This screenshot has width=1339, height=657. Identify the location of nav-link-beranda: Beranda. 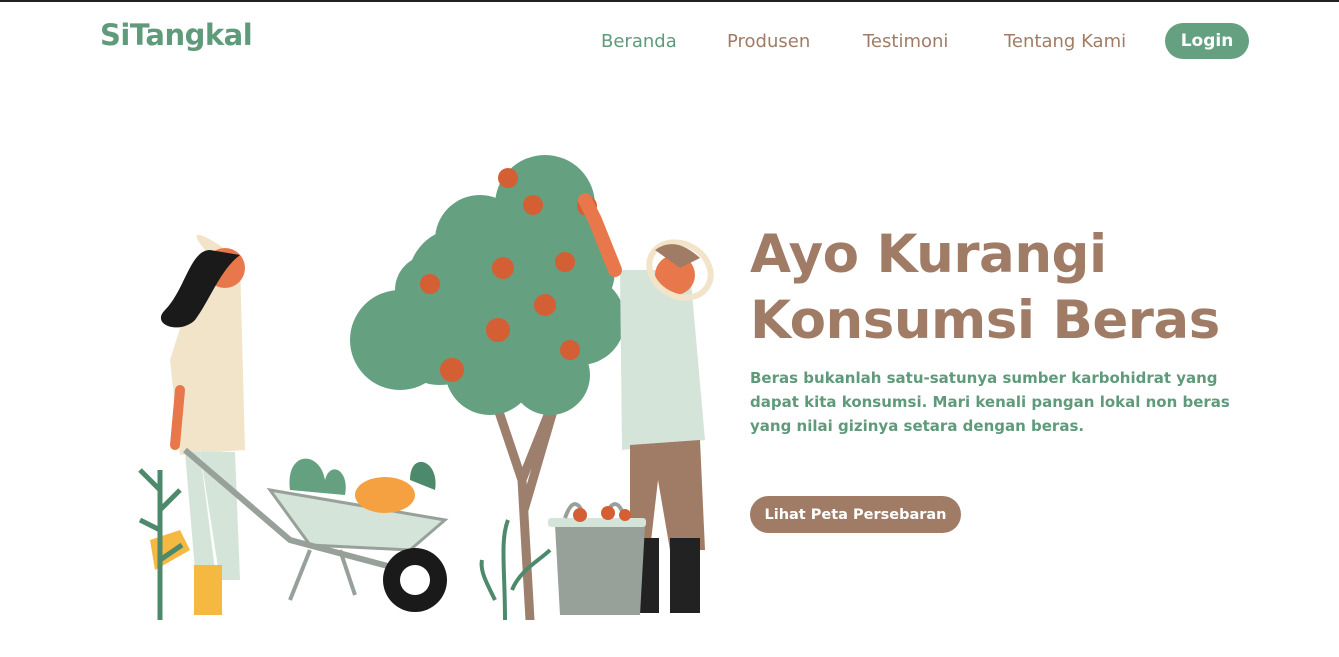
(639, 41).